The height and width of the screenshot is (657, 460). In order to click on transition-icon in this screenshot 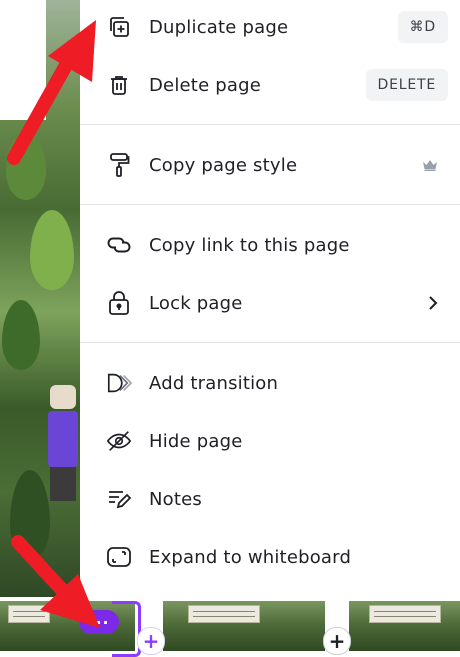, I will do `click(119, 383)`.